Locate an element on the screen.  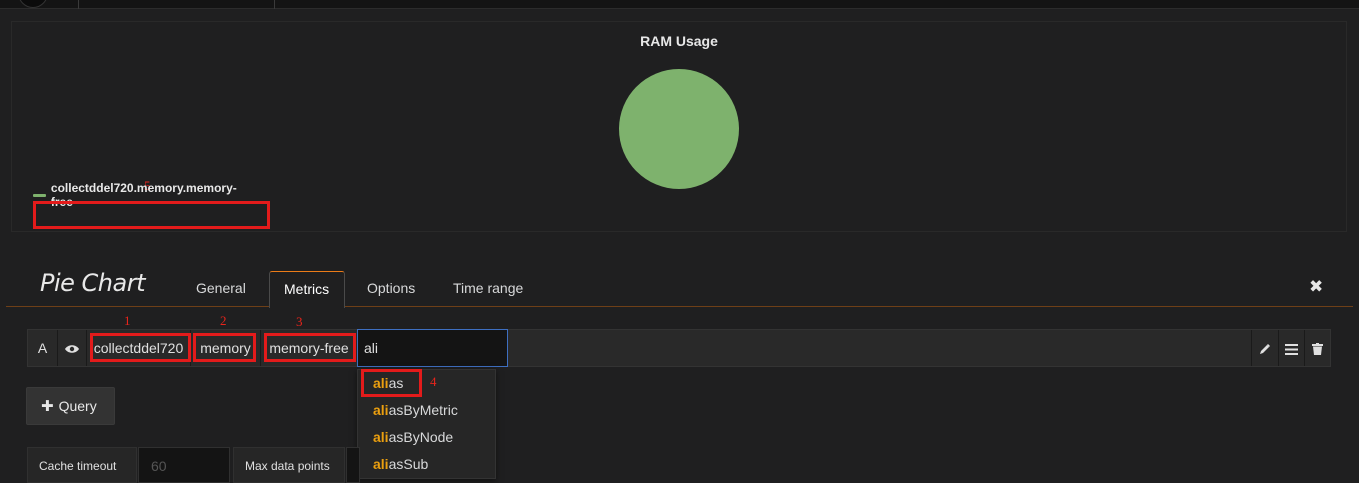
max-data-points-input is located at coordinates (353, 465).